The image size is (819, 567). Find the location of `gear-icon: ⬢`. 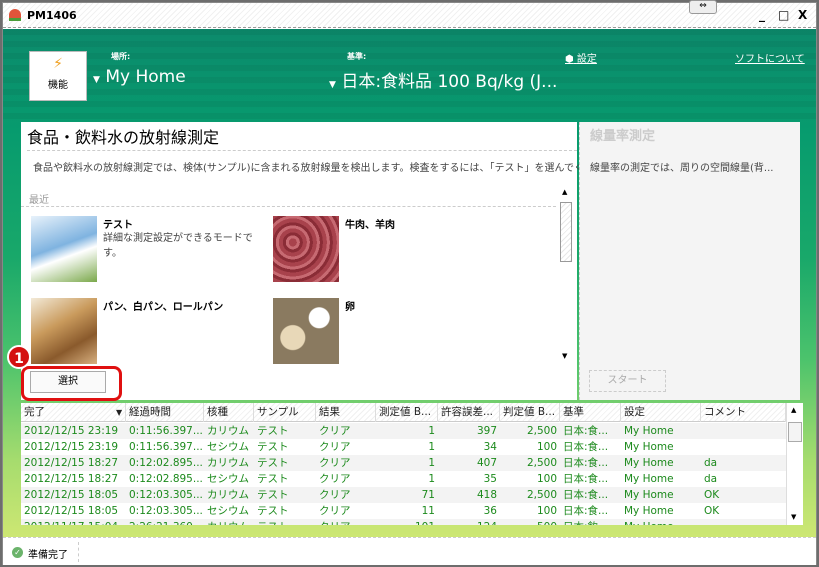

gear-icon: ⬢ is located at coordinates (569, 59).